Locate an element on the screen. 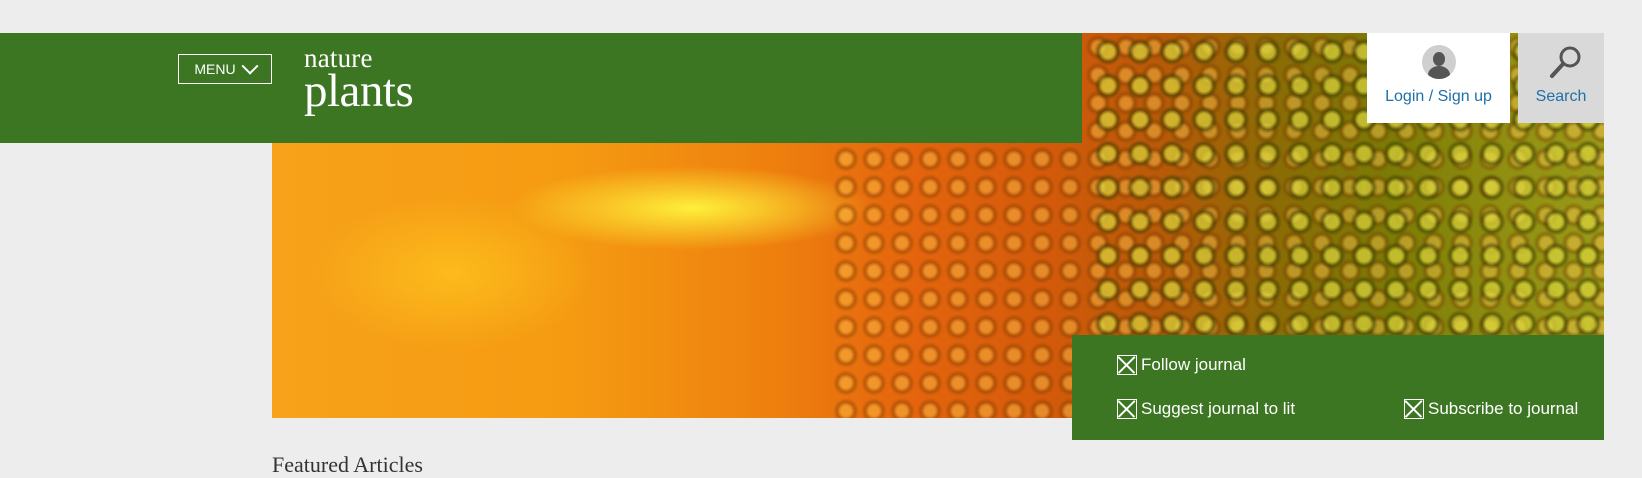 The height and width of the screenshot is (478, 1642). login-label: Login / Sign up is located at coordinates (1438, 96).